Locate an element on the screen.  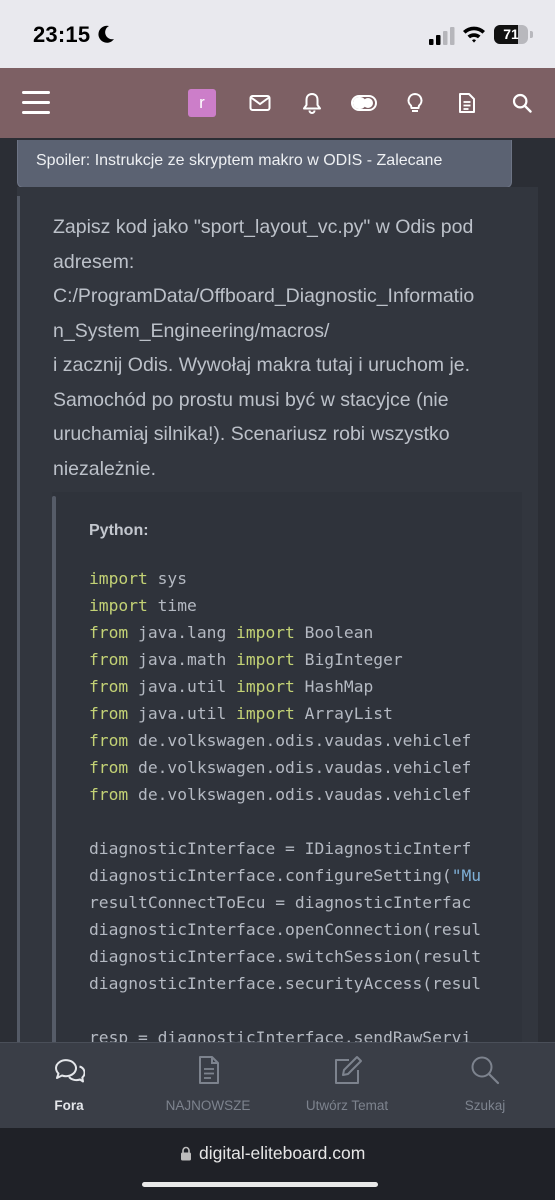
status-bar: 23:15 71 is located at coordinates (277, 34).